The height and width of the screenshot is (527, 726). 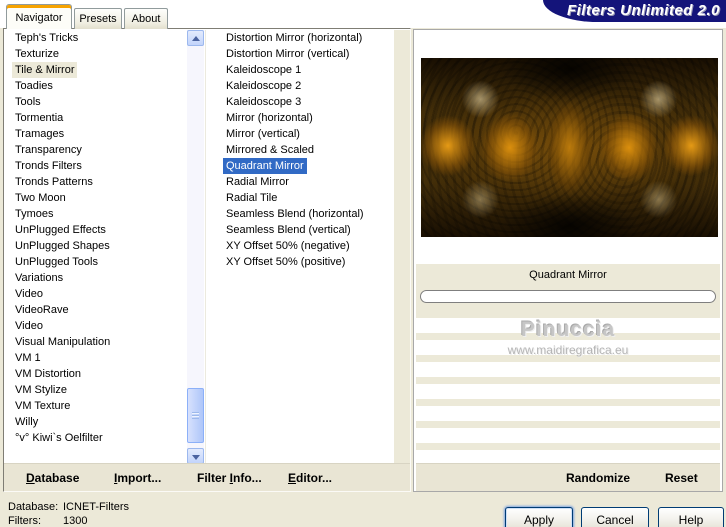 What do you see at coordinates (52, 478) in the screenshot?
I see `database-button: Database` at bounding box center [52, 478].